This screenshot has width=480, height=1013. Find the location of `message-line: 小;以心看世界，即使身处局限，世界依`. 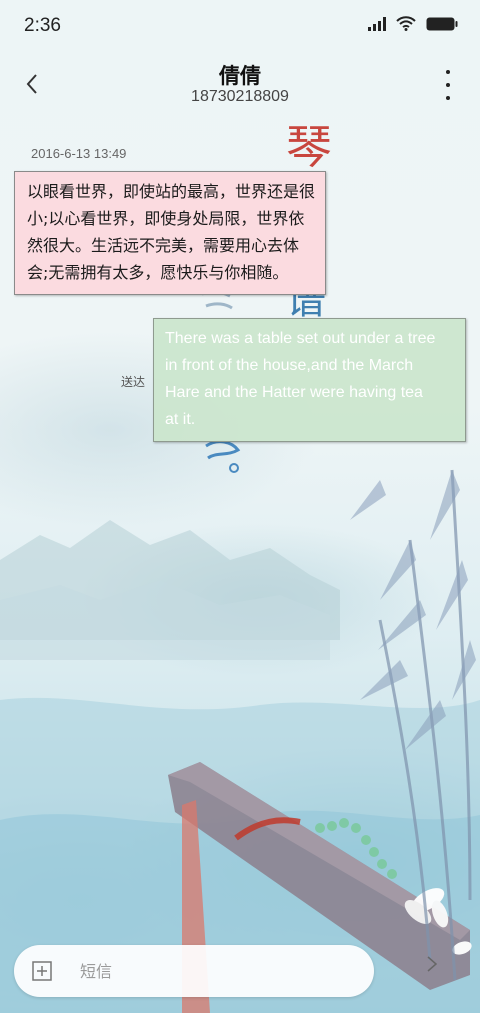

message-line: 小;以心看世界，即使身处局限，世界依 is located at coordinates (166, 218).